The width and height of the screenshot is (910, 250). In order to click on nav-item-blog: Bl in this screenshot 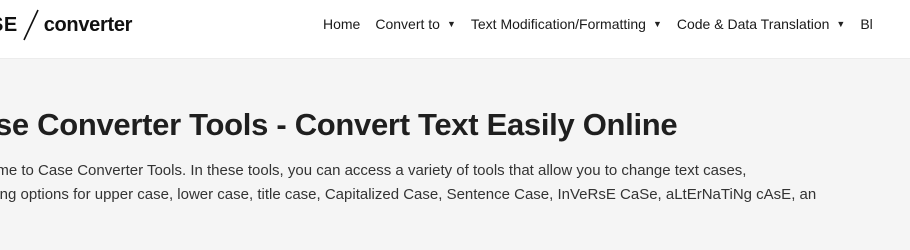, I will do `click(866, 24)`.